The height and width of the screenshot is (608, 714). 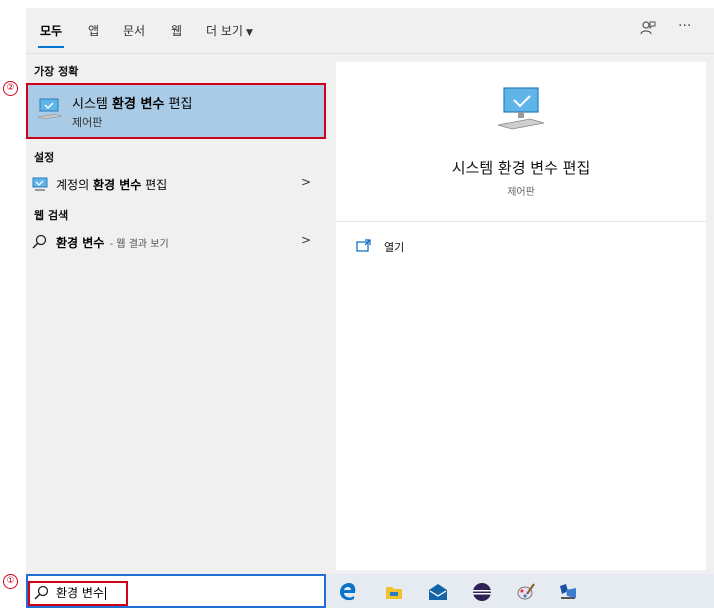 I want to click on search-annotation-highlight, so click(x=78, y=593).